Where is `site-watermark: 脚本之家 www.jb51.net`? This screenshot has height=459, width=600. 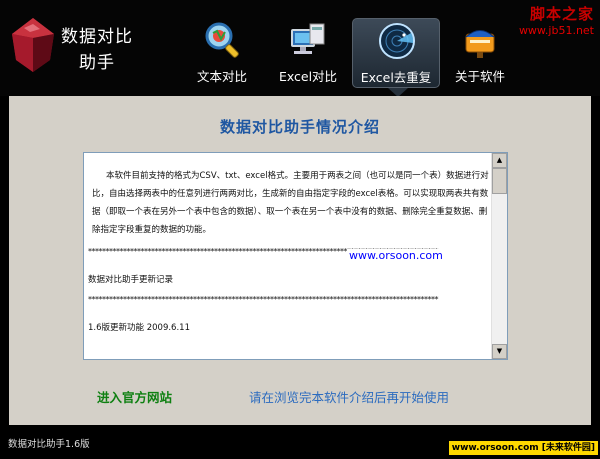 site-watermark: 脚本之家 www.jb51.net is located at coordinates (548, 20).